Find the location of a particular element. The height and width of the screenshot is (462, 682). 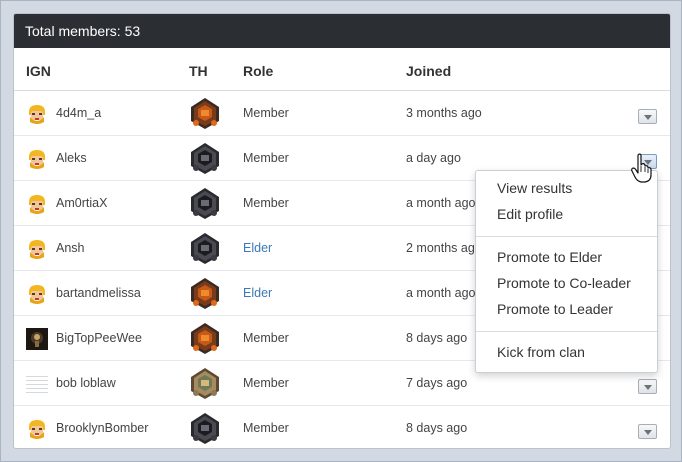

menu-item-promote-elder: Promote to Elder is located at coordinates (566, 257).